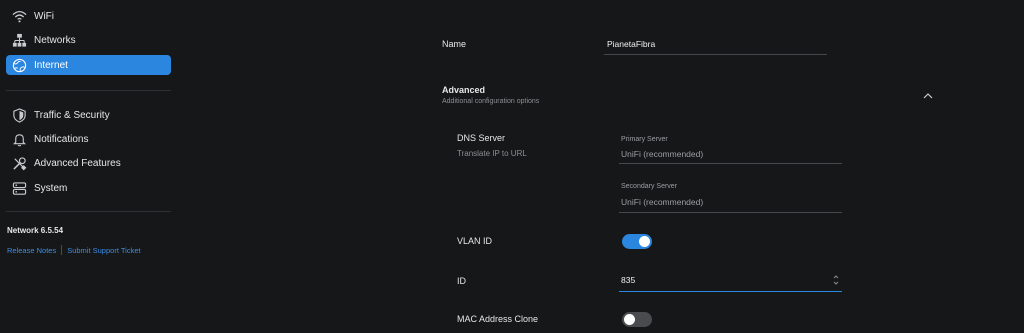 This screenshot has width=1024, height=333. Describe the element at coordinates (72, 115) in the screenshot. I see `sidebar-item-label: Traffic & Security` at that location.